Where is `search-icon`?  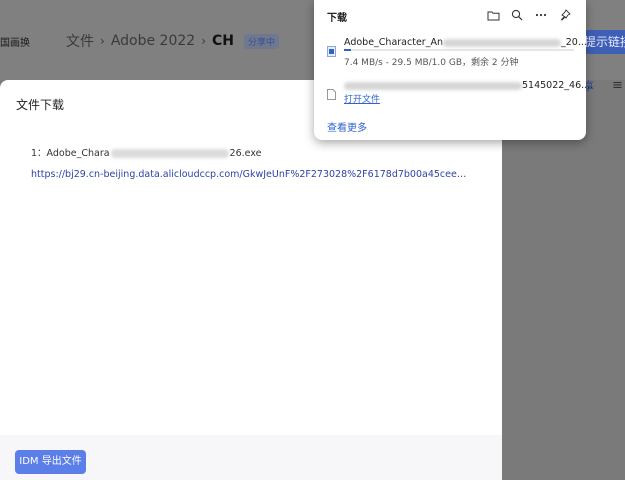 search-icon is located at coordinates (517, 15).